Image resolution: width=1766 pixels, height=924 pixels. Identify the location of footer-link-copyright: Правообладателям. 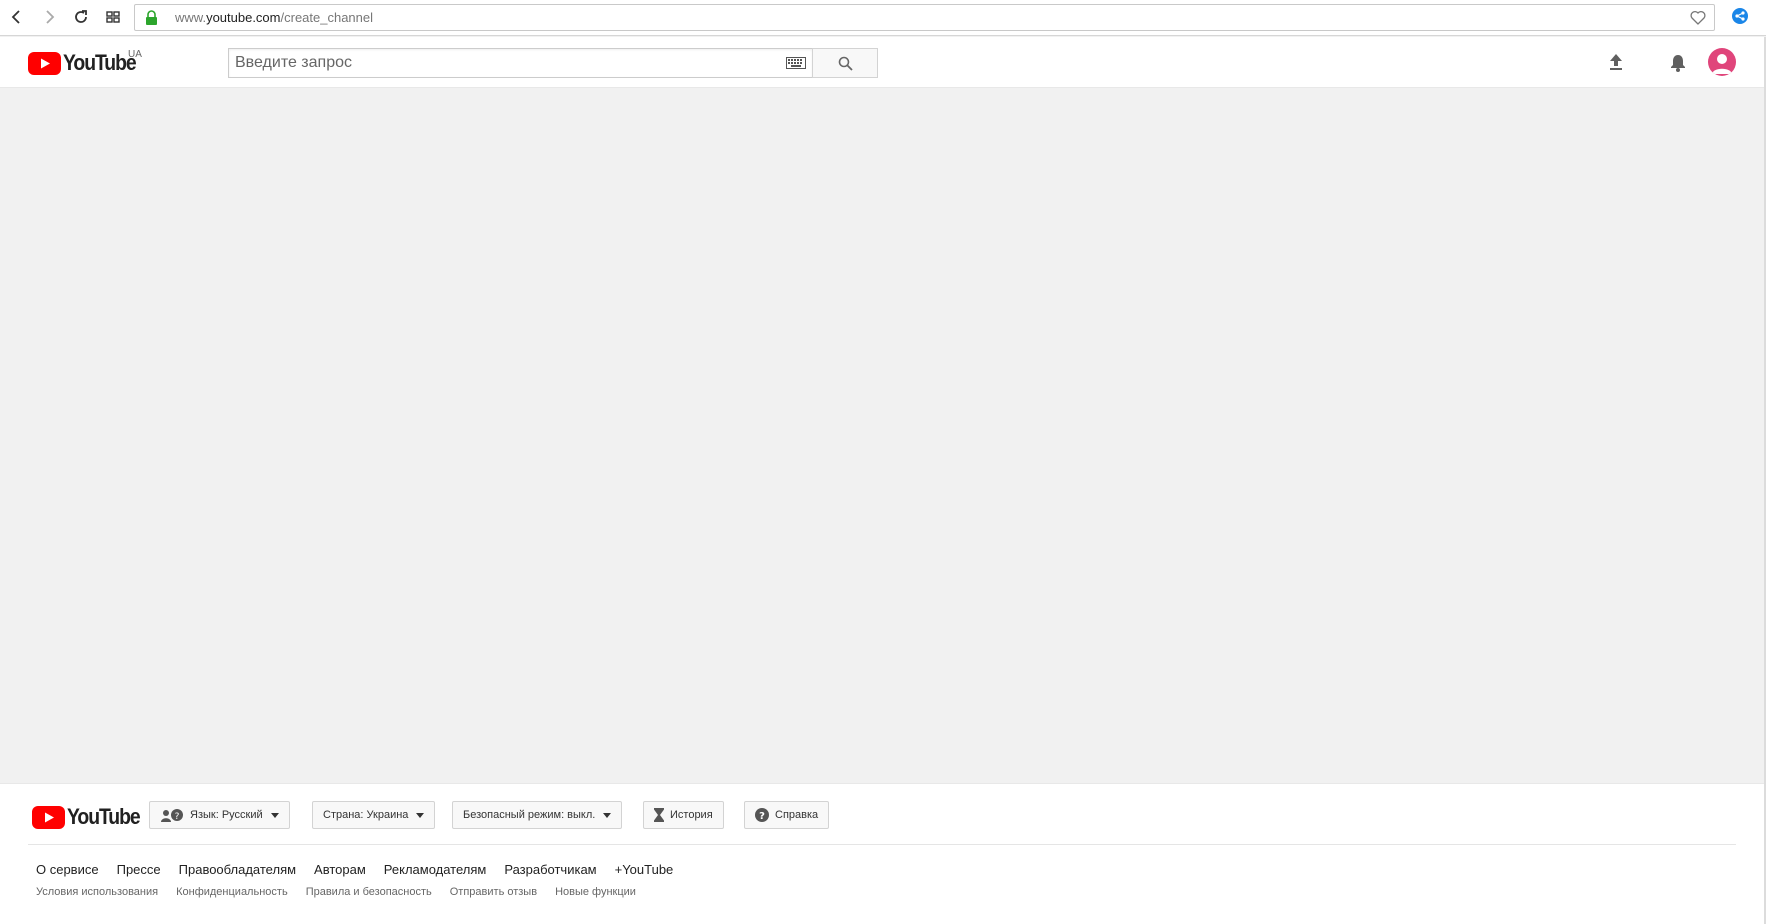
(237, 869).